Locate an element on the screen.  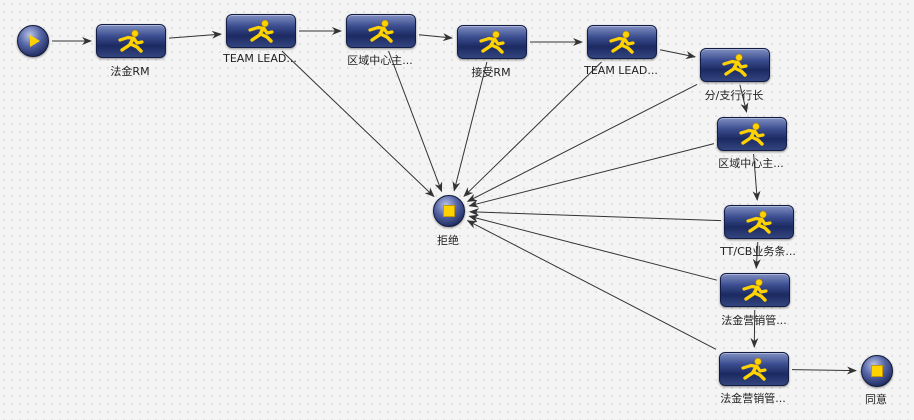
edge-n6-to-reject is located at coordinates (582, 142).